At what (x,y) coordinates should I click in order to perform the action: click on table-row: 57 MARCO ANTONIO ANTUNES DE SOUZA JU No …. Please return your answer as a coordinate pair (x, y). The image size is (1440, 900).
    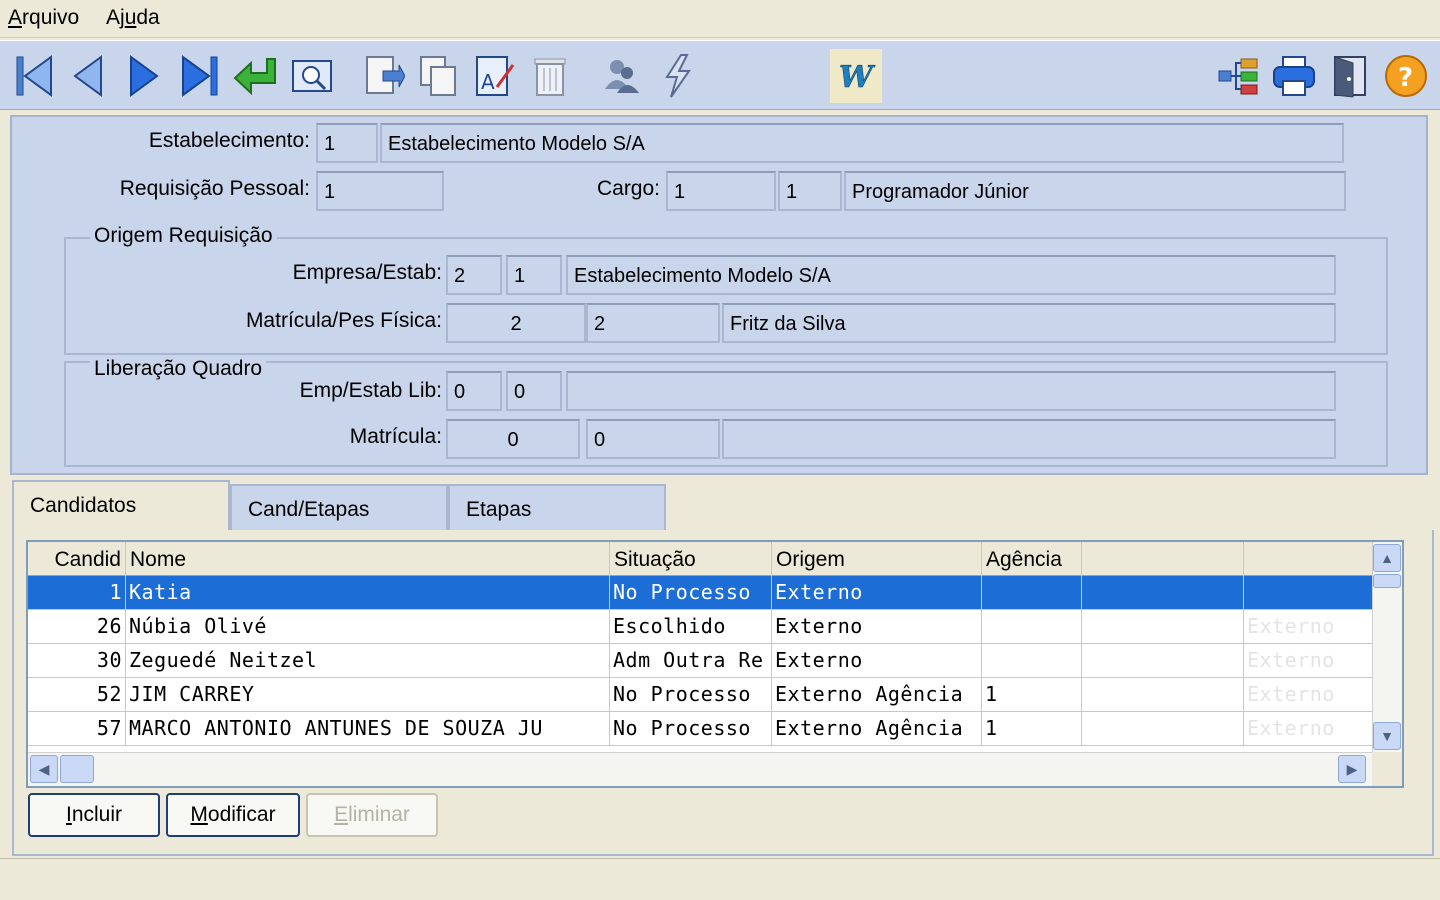
    Looking at the image, I should click on (700, 729).